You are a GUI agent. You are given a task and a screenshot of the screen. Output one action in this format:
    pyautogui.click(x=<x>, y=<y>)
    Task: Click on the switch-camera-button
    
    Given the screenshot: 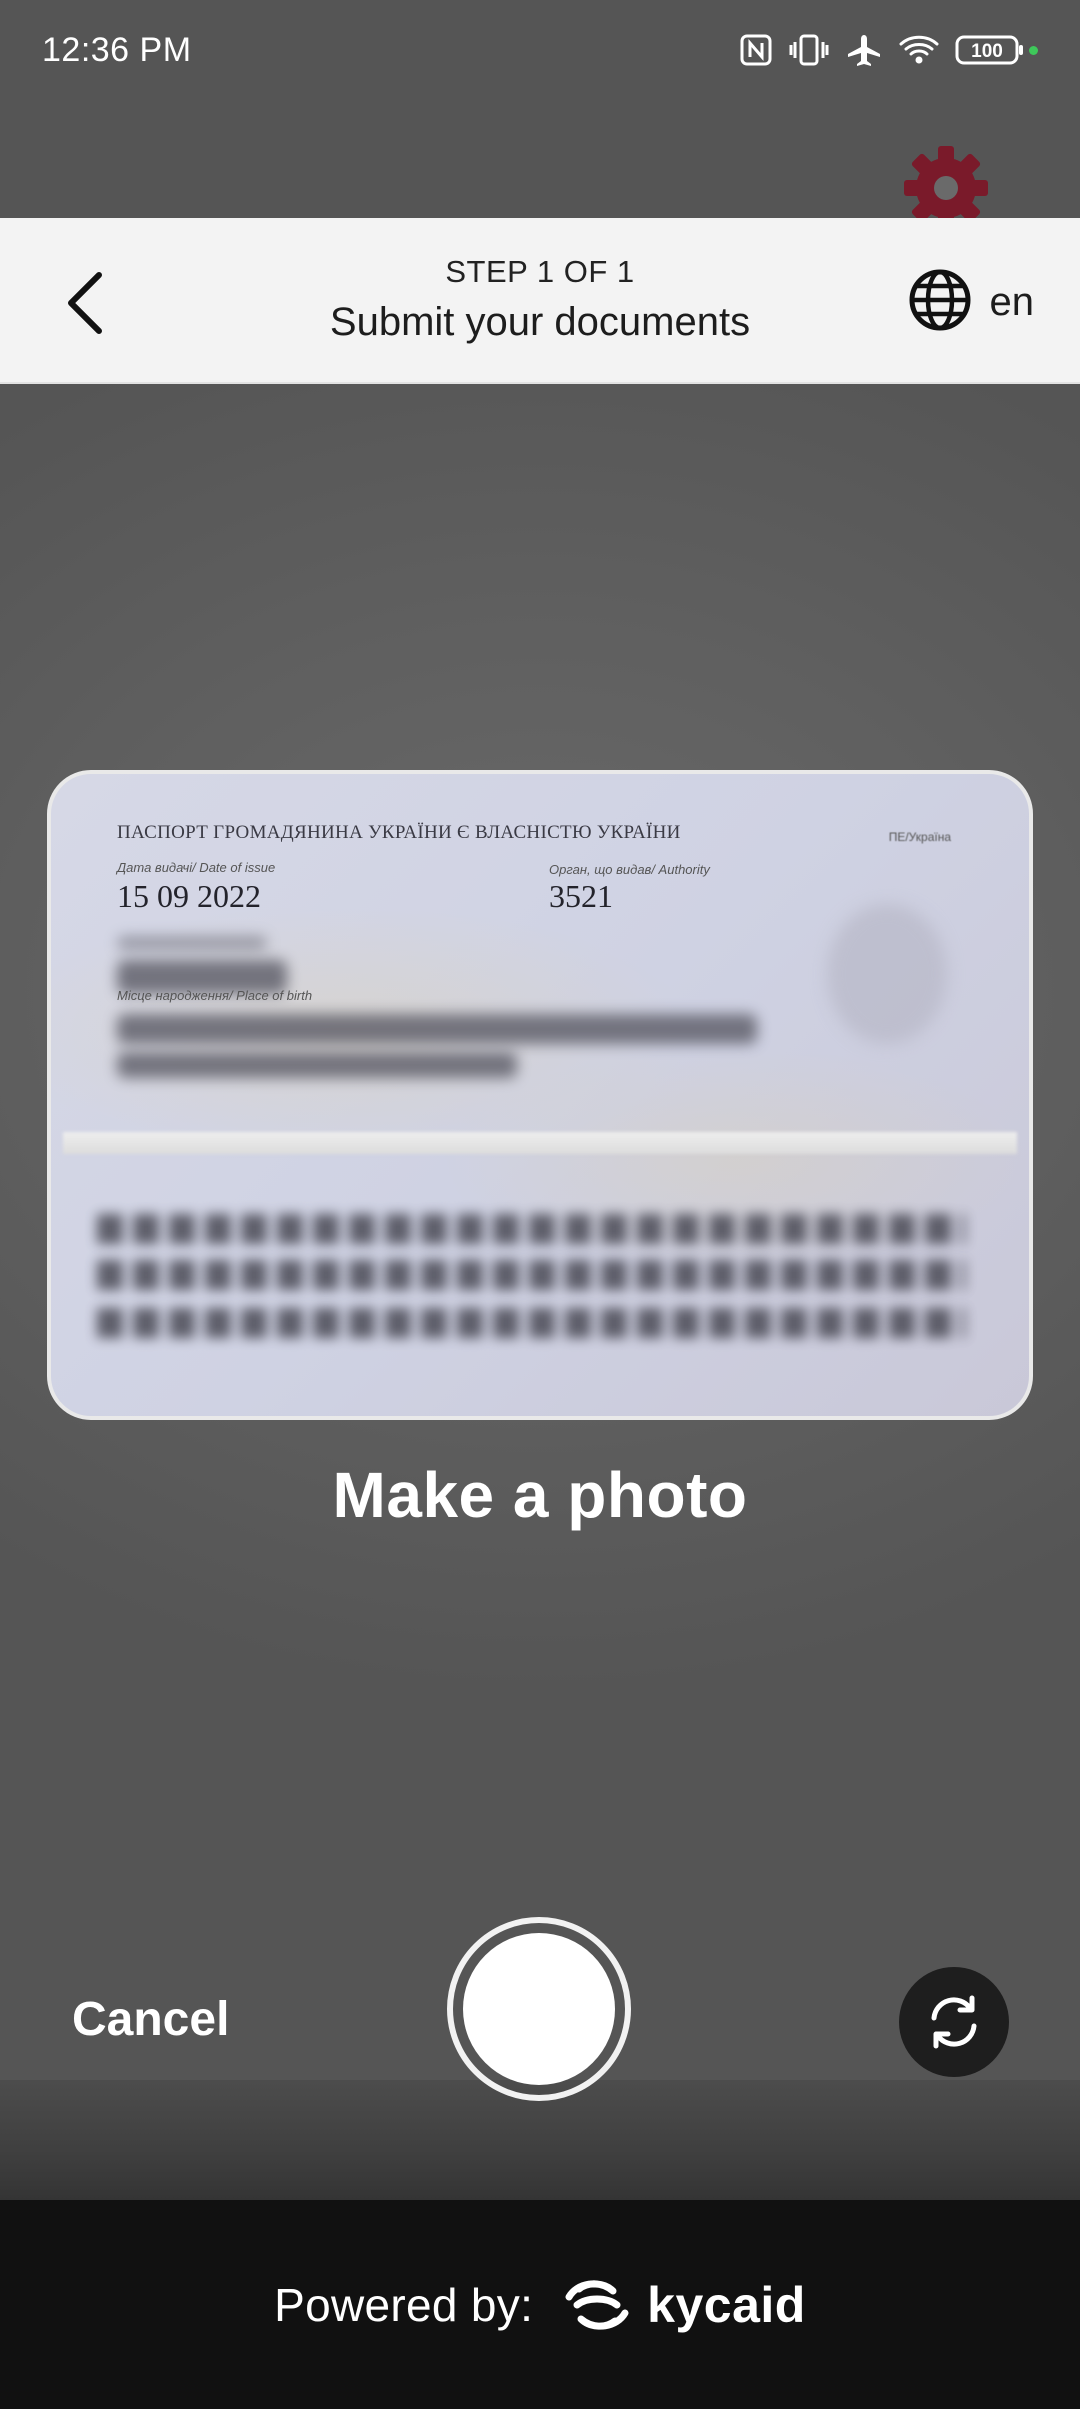 What is the action you would take?
    pyautogui.click(x=954, y=2022)
    